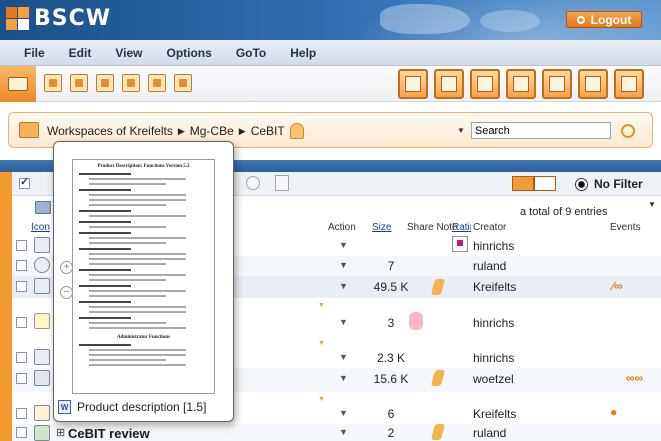  Describe the element at coordinates (268, 131) in the screenshot. I see `breadcrumb-cebit: CeBIT` at that location.